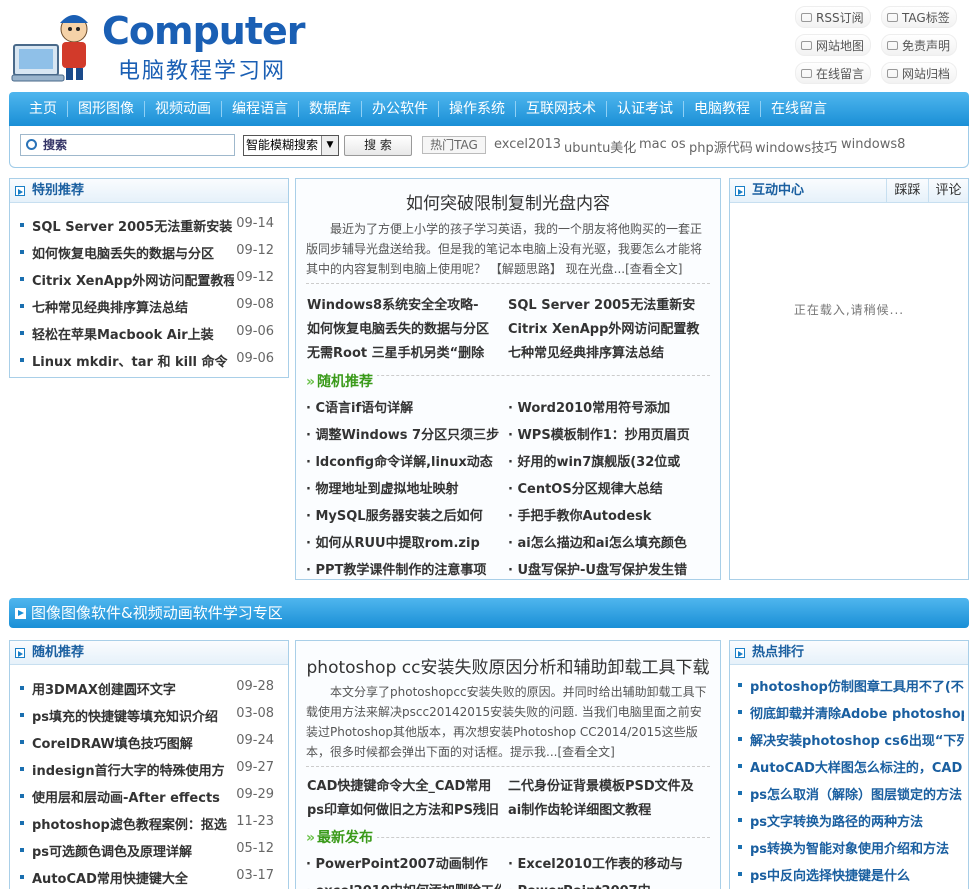 Image resolution: width=978 pixels, height=889 pixels. Describe the element at coordinates (133, 252) in the screenshot. I see `list-item-title: 如何恢复电脑丢失的数据与分区` at that location.